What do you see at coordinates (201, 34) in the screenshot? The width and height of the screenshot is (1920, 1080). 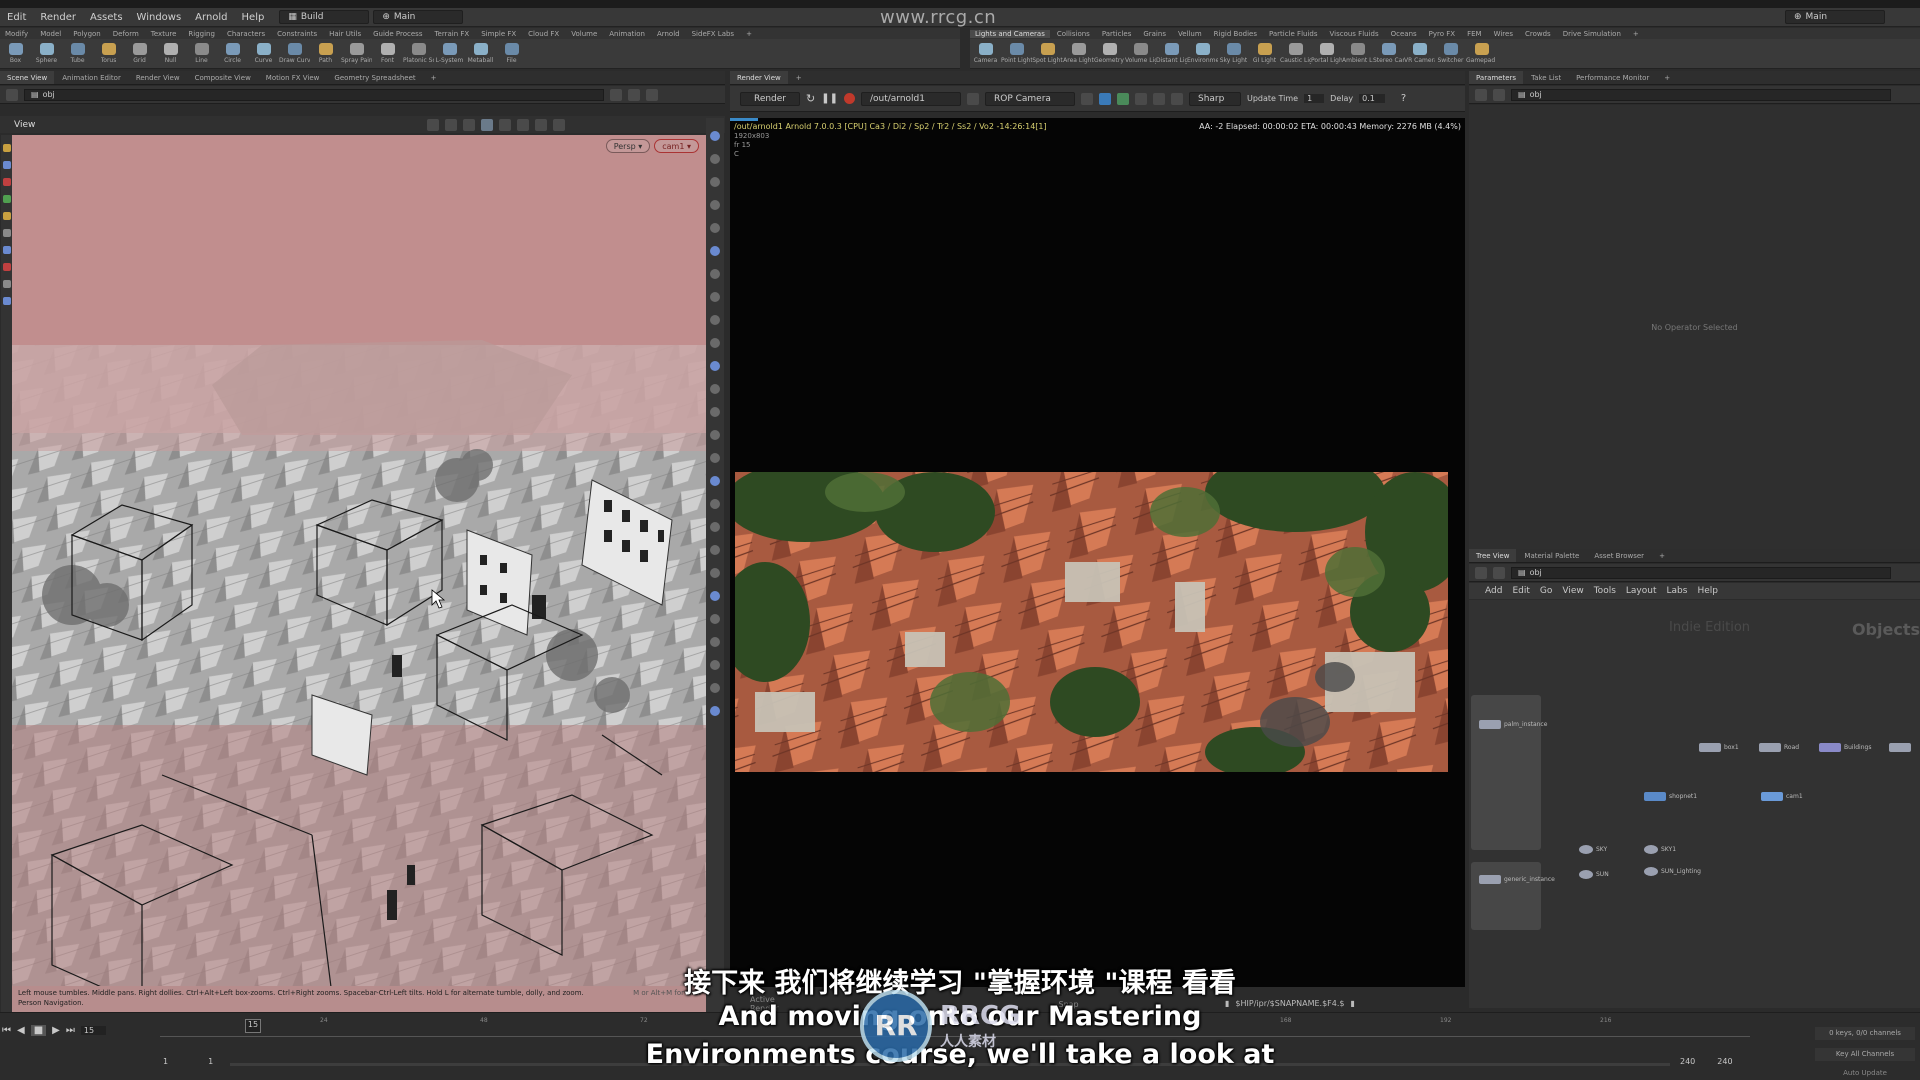 I see `shelf-tab-rigging: Rigging` at bounding box center [201, 34].